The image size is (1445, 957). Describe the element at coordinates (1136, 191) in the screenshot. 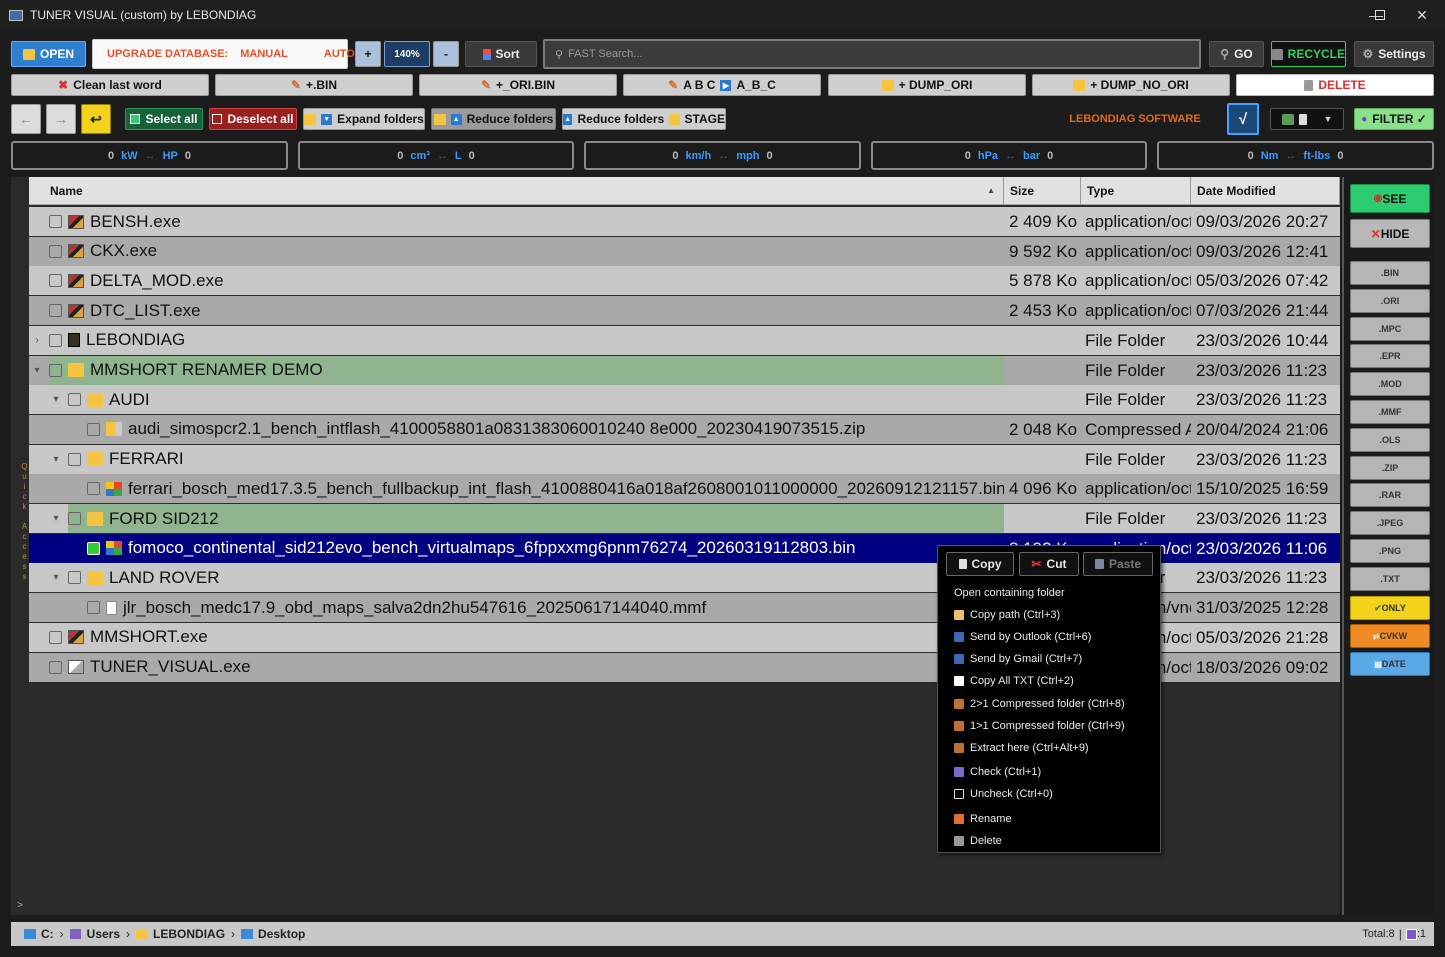

I see `column-type: Type` at that location.